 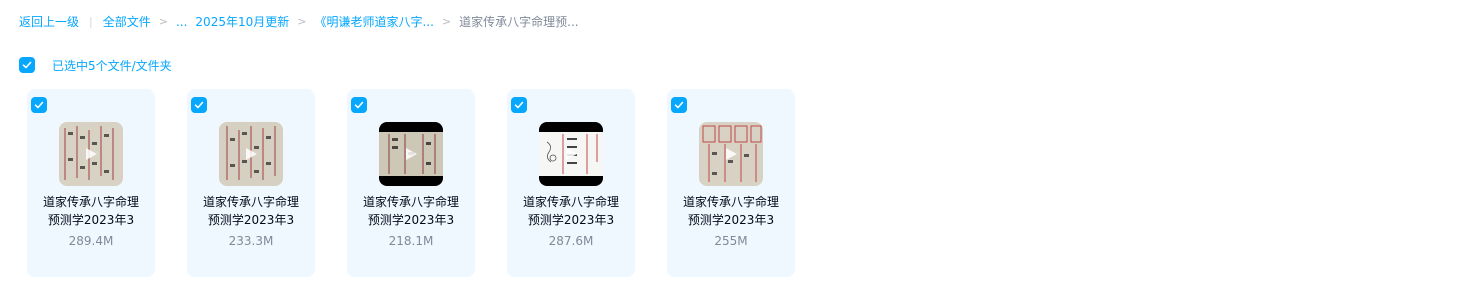 I want to click on select-all-checkbox, so click(x=27, y=65).